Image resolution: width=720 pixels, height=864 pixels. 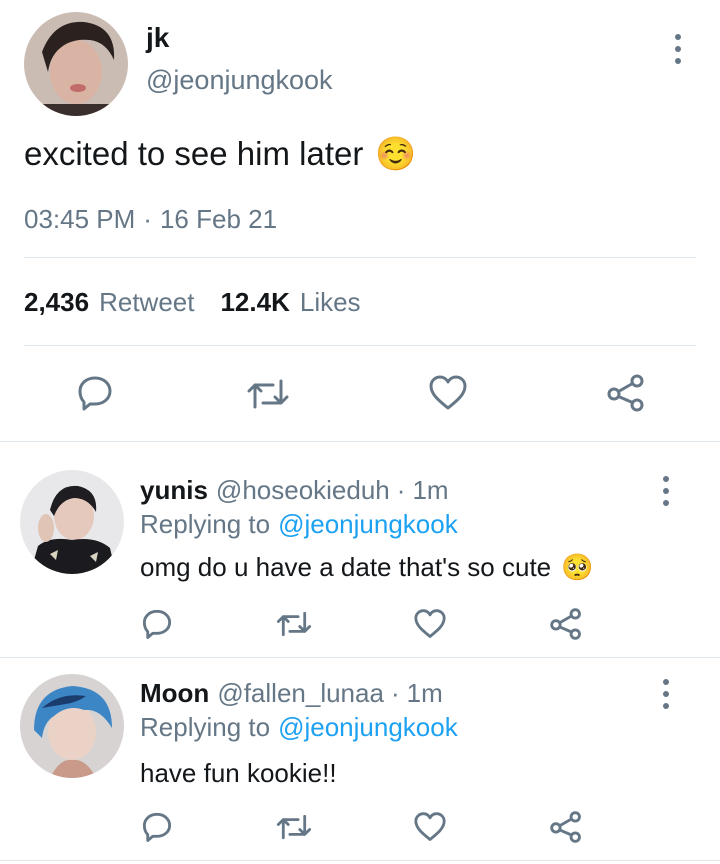 I want to click on reply-body: have fun kookie!!, so click(x=238, y=773).